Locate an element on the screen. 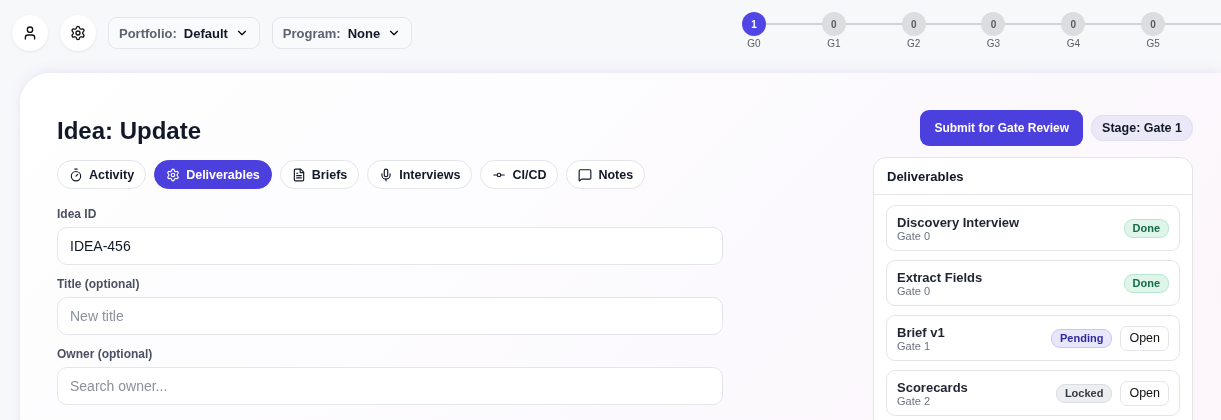  input-field: New title is located at coordinates (390, 316).